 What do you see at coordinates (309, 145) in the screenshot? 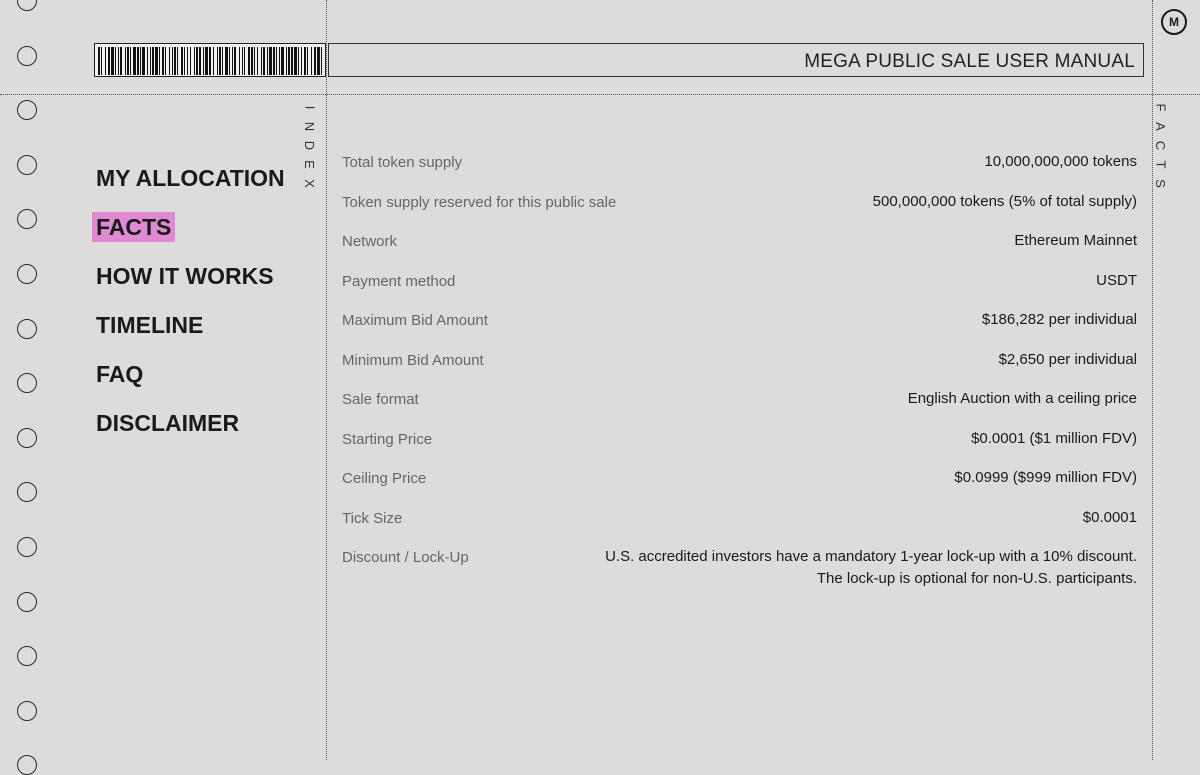
I see `index-label: I NDE X` at bounding box center [309, 145].